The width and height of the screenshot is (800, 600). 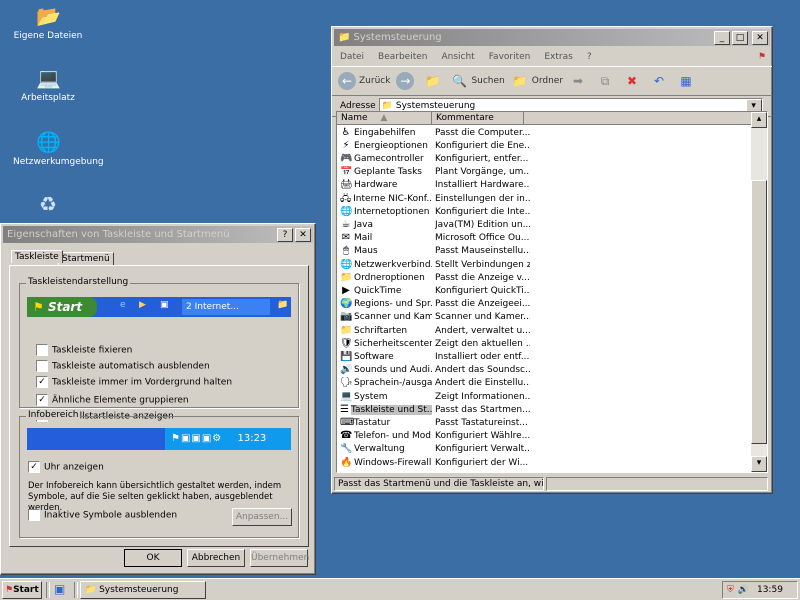 I want to click on option-autohide: Taskleiste automatisch ausblenden, so click(x=123, y=366).